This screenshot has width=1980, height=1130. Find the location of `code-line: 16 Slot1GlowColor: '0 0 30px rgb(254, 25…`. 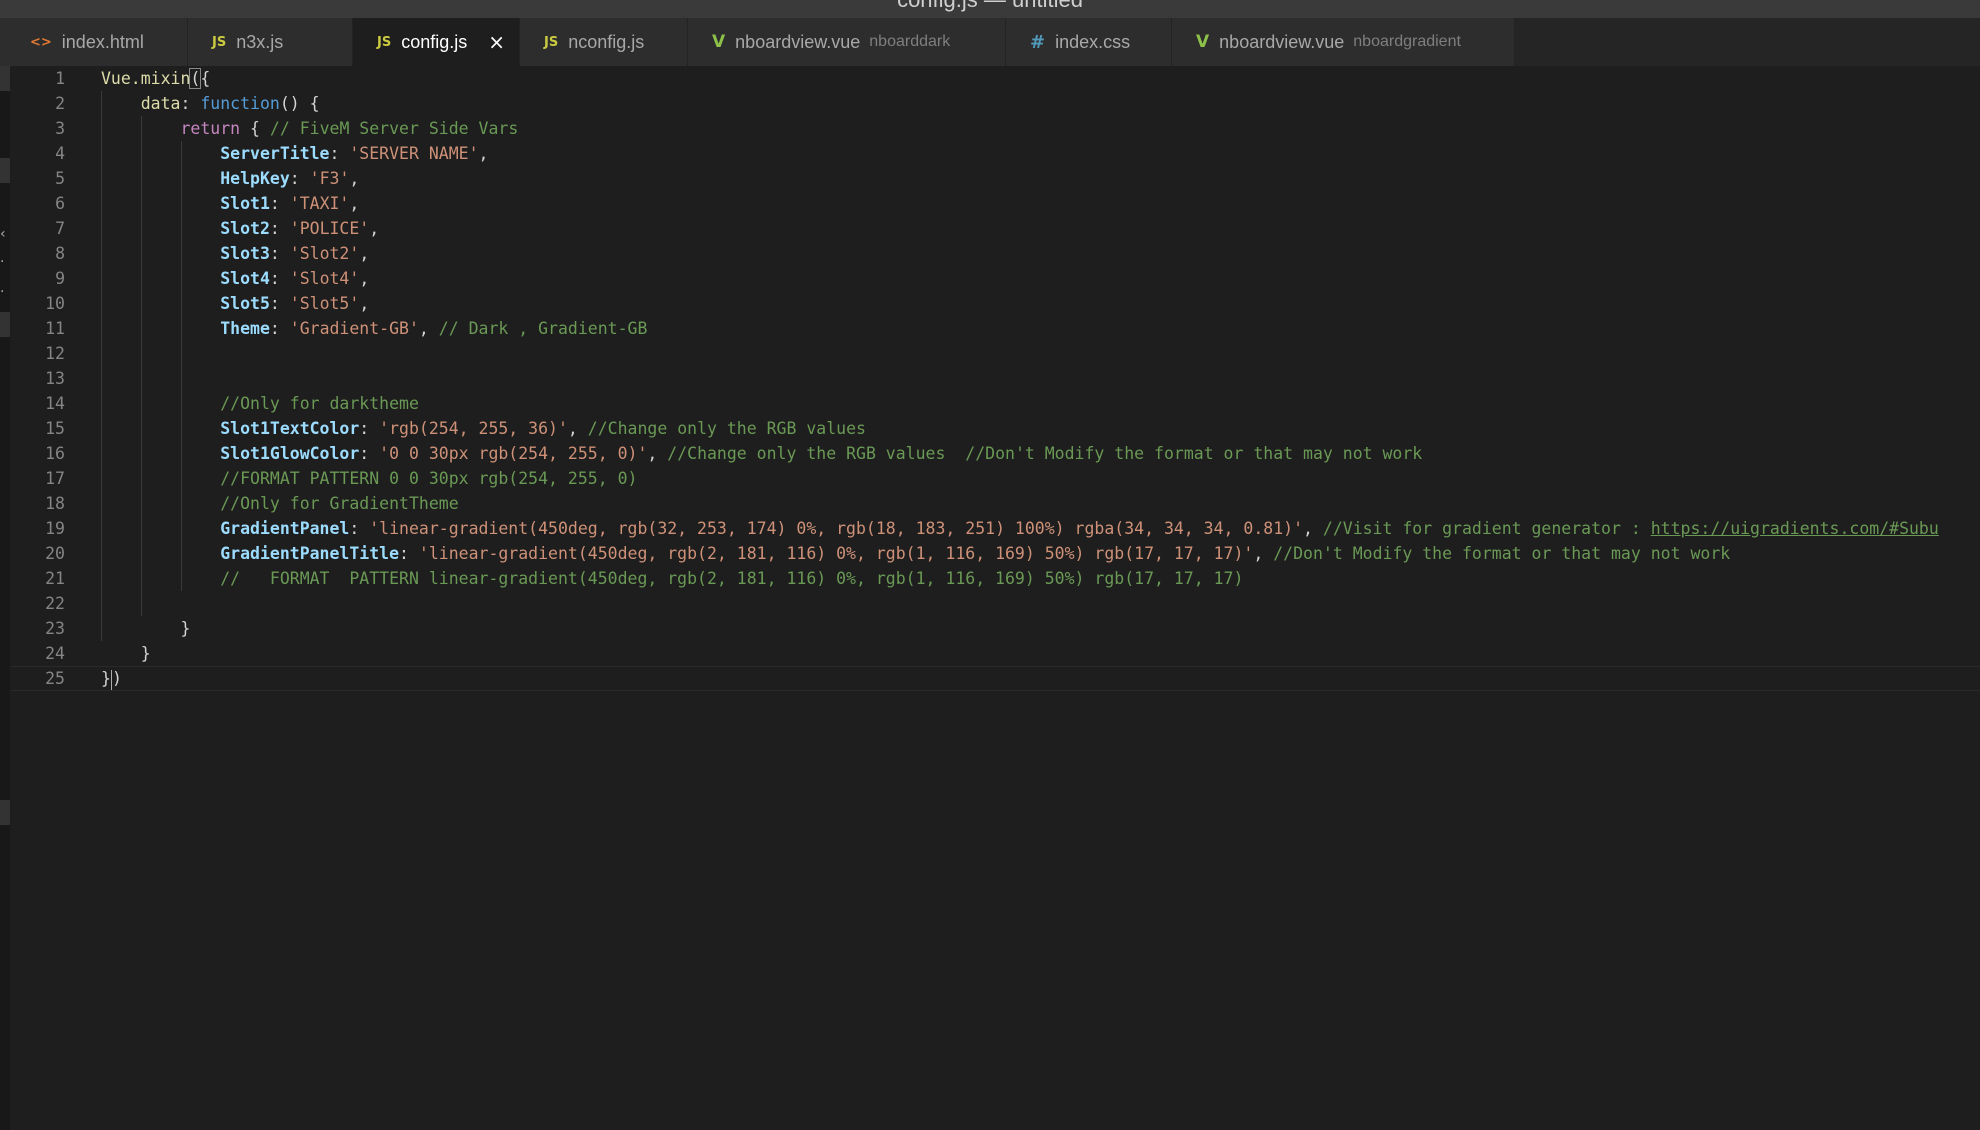

code-line: 16 Slot1GlowColor: '0 0 30px rgb(254, 25… is located at coordinates (995, 453).